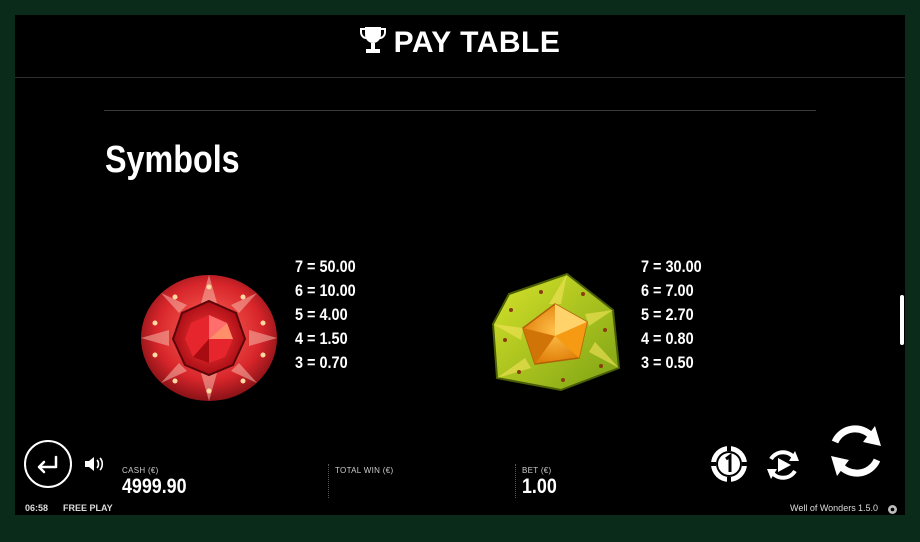 The image size is (920, 542). What do you see at coordinates (856, 451) in the screenshot?
I see `spin-icon` at bounding box center [856, 451].